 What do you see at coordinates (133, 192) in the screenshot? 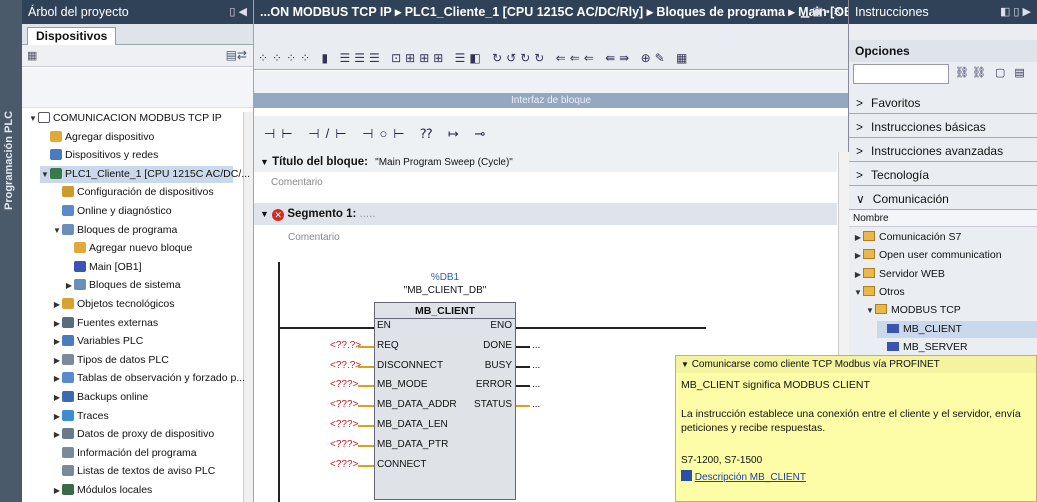
I see `tree-item: Configuración de dispositivos` at bounding box center [133, 192].